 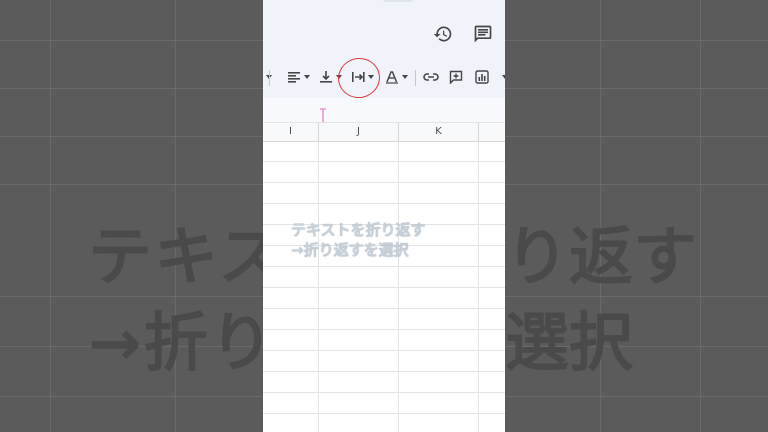 I want to click on text-rotation-icon, so click(x=392, y=77).